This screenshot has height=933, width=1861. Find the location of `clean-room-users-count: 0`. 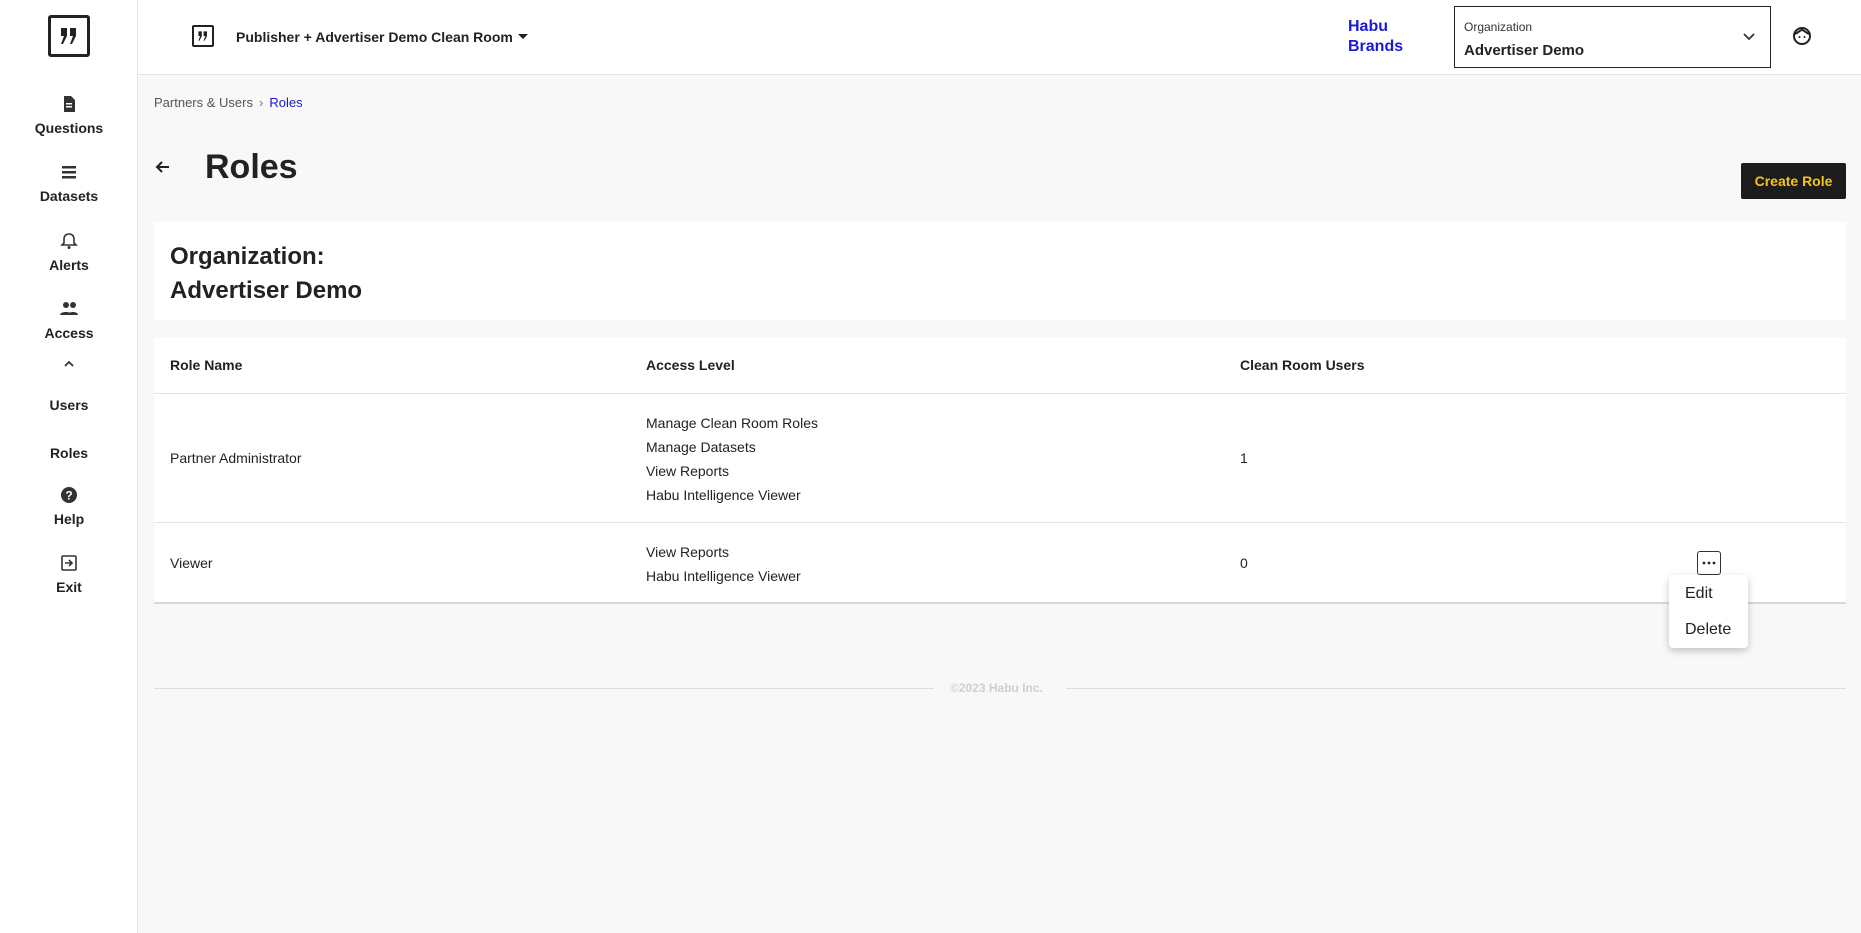

clean-room-users-count: 0 is located at coordinates (1244, 563).